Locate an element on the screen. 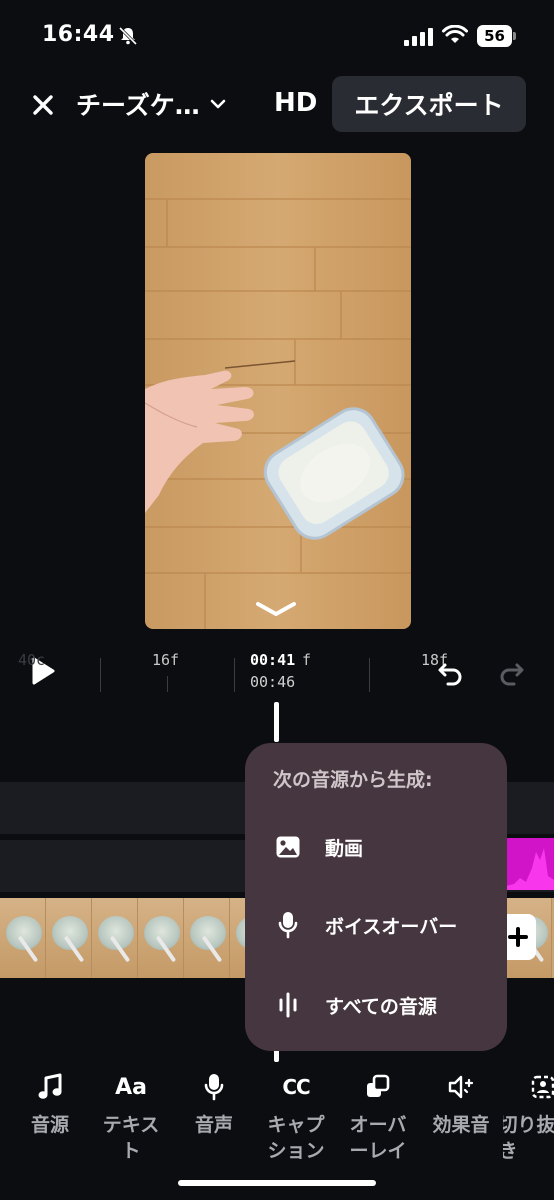 The image size is (554, 1200). menu-item-label: 動画 is located at coordinates (344, 848).